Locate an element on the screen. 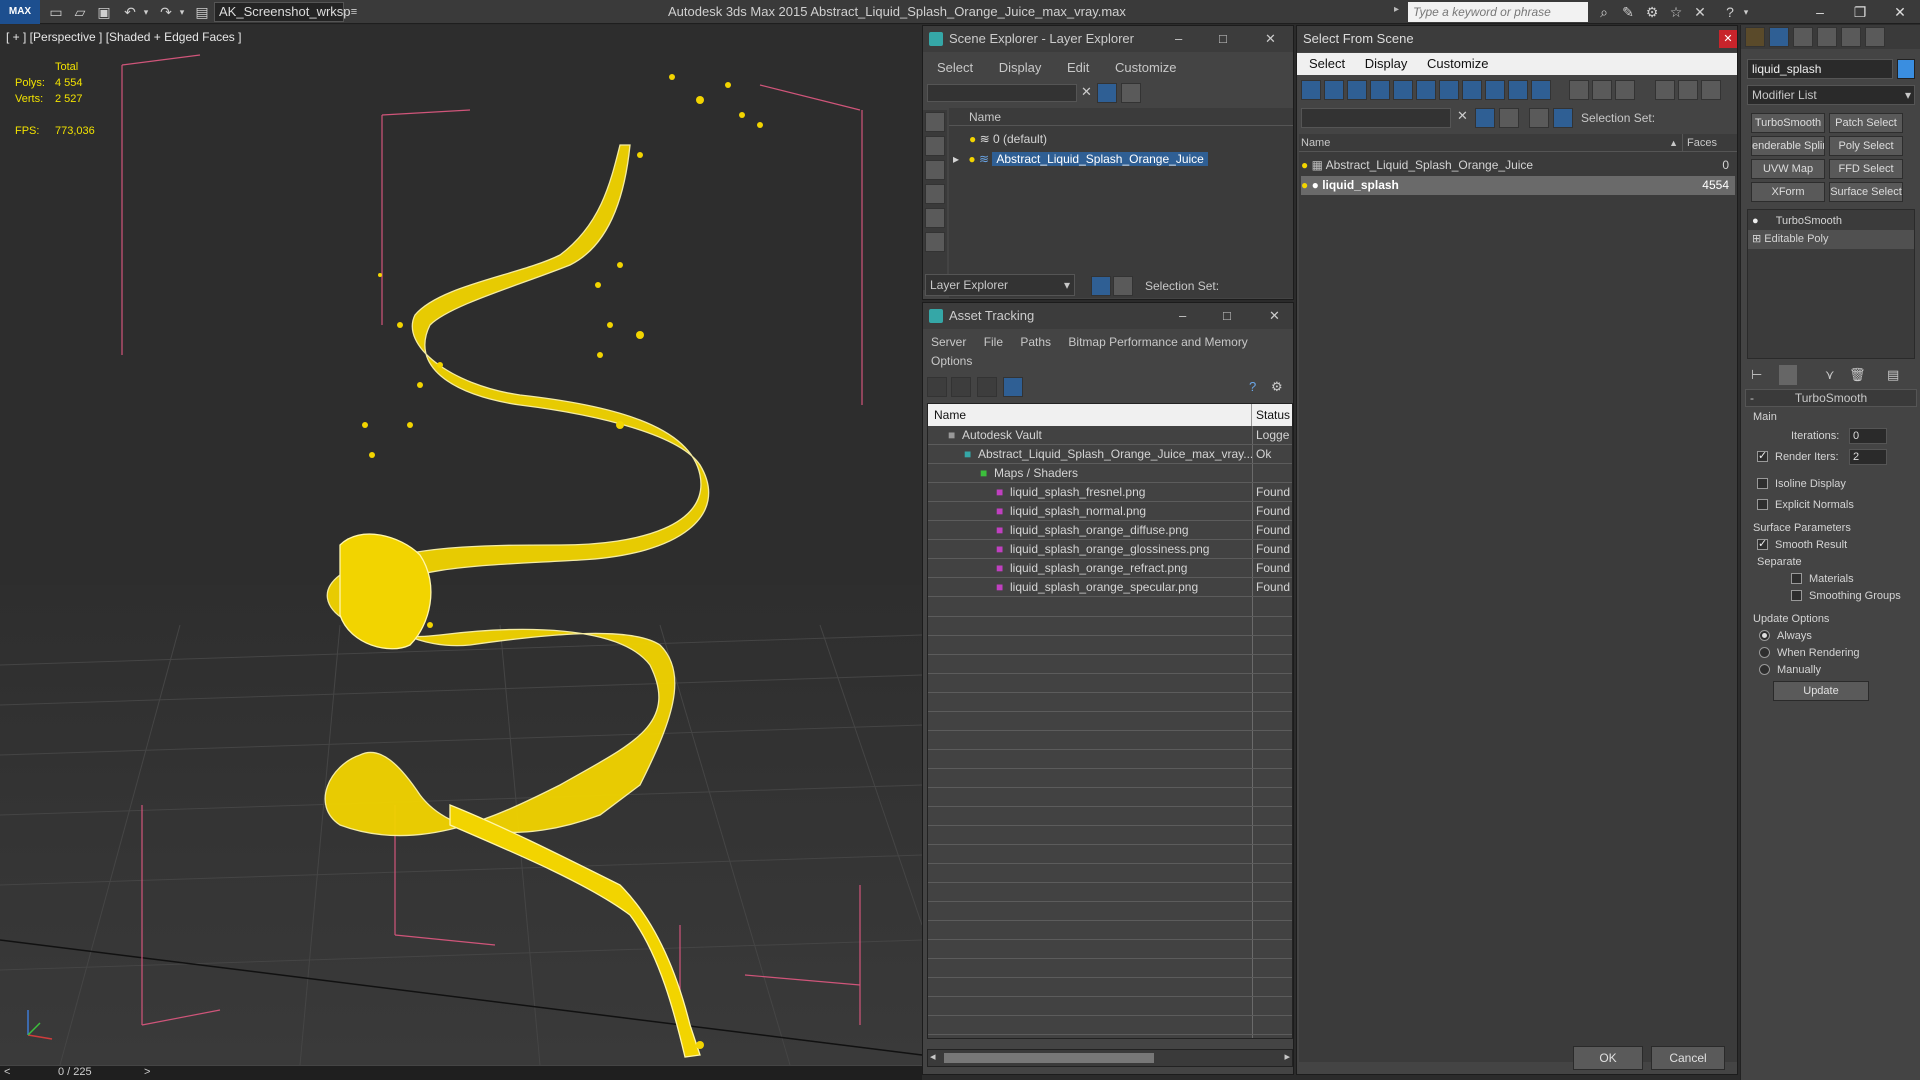 Image resolution: width=1920 pixels, height=1080 pixels. expand-arrow-icon: ▸ is located at coordinates (956, 159).